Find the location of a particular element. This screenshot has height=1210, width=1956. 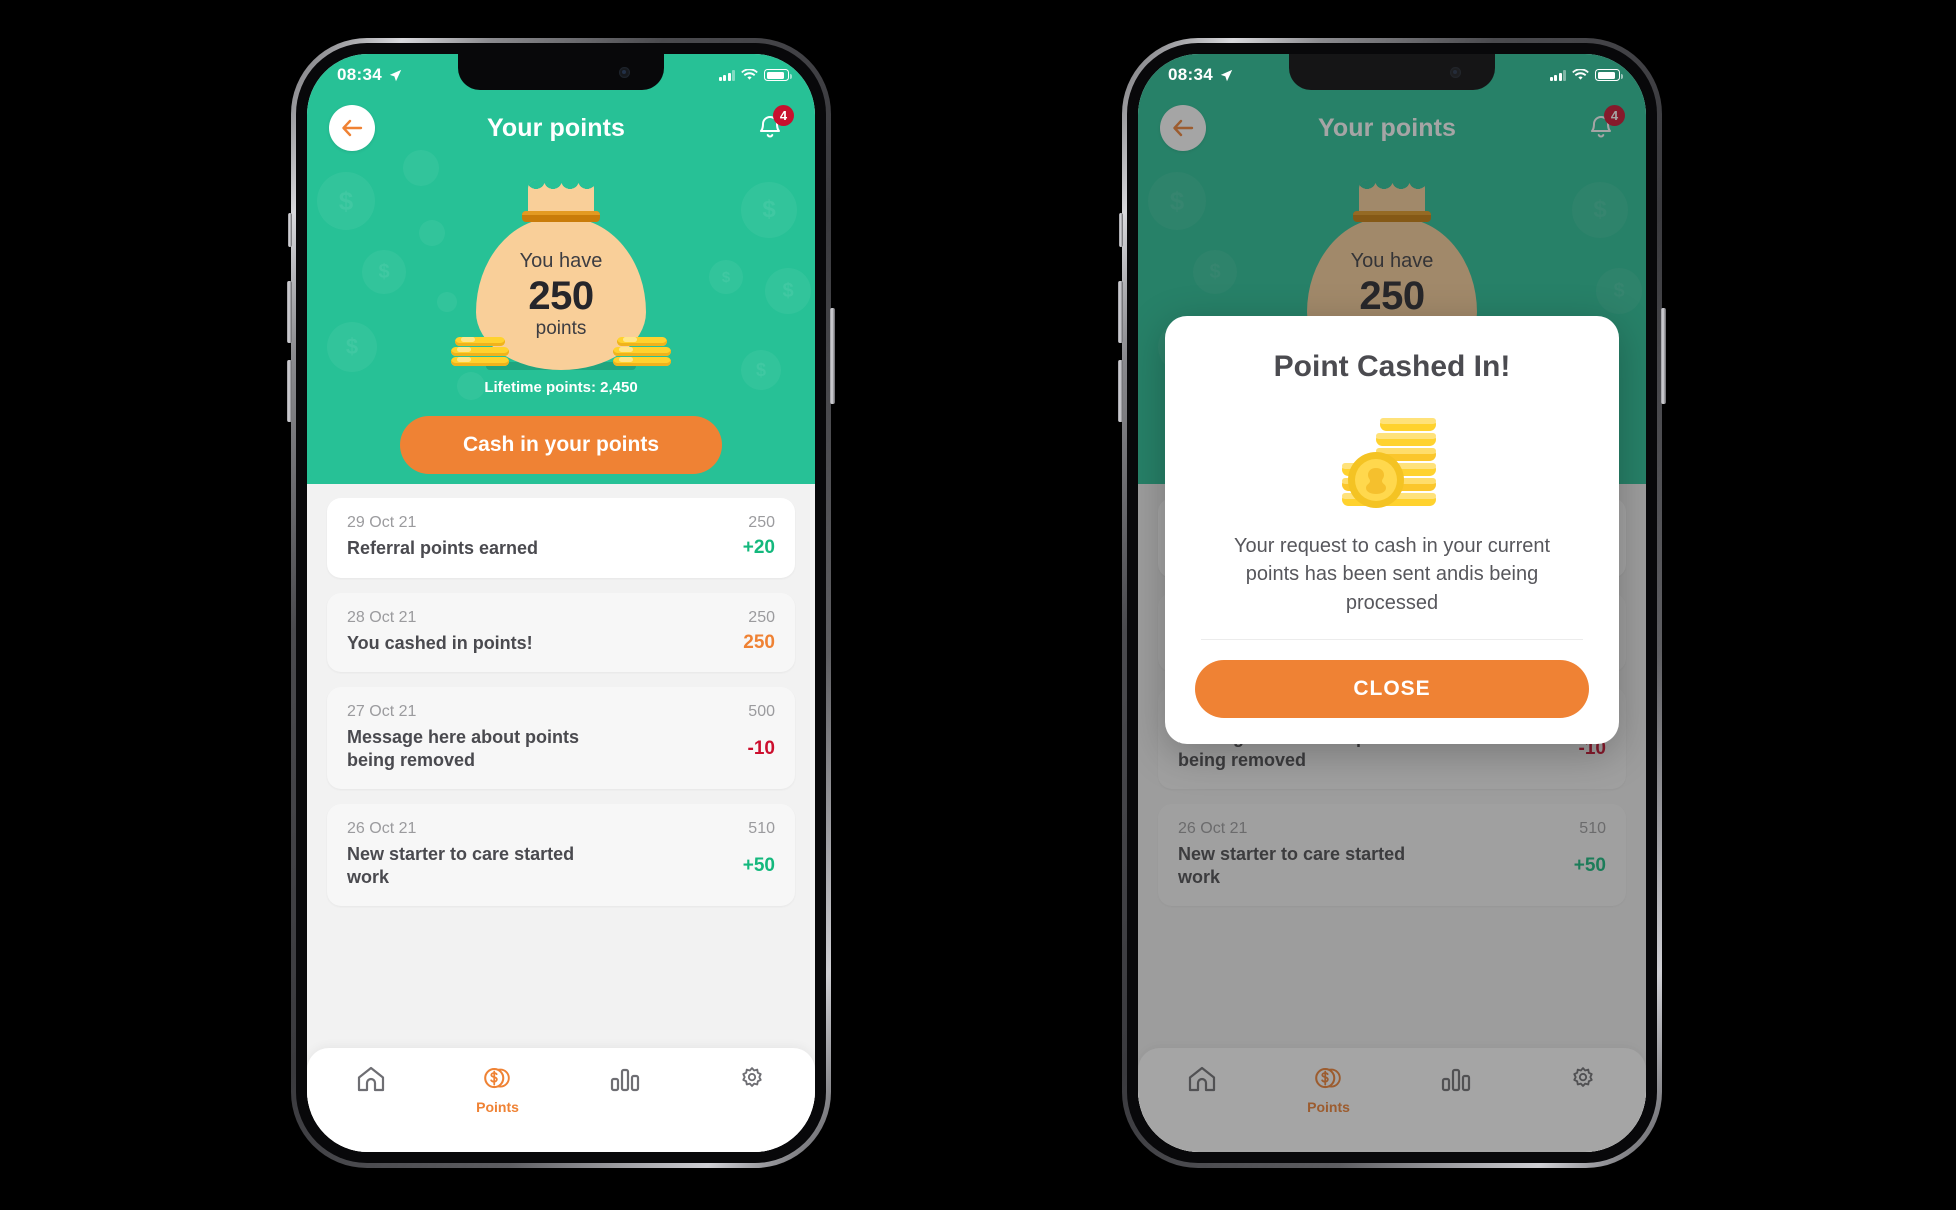

row-balance: 500 is located at coordinates (761, 711).